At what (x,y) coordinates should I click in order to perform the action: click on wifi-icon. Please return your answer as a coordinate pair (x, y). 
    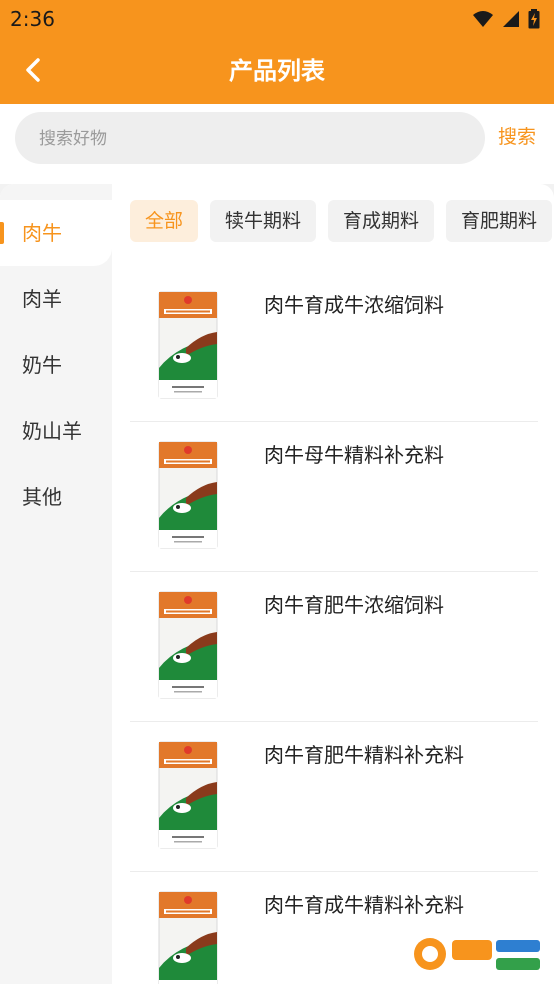
    Looking at the image, I should click on (483, 19).